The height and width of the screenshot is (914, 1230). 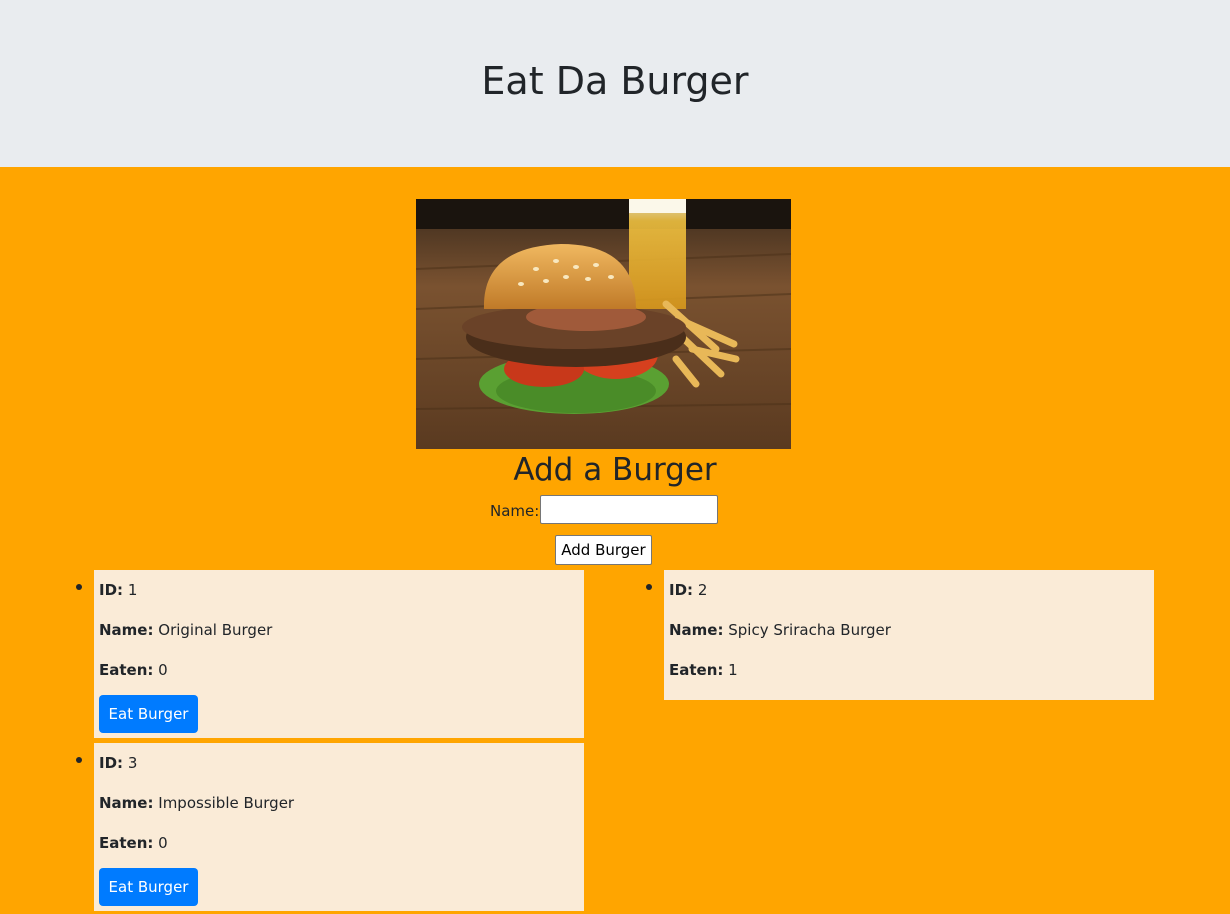 I want to click on add-burger-button: Add Burger, so click(x=603, y=550).